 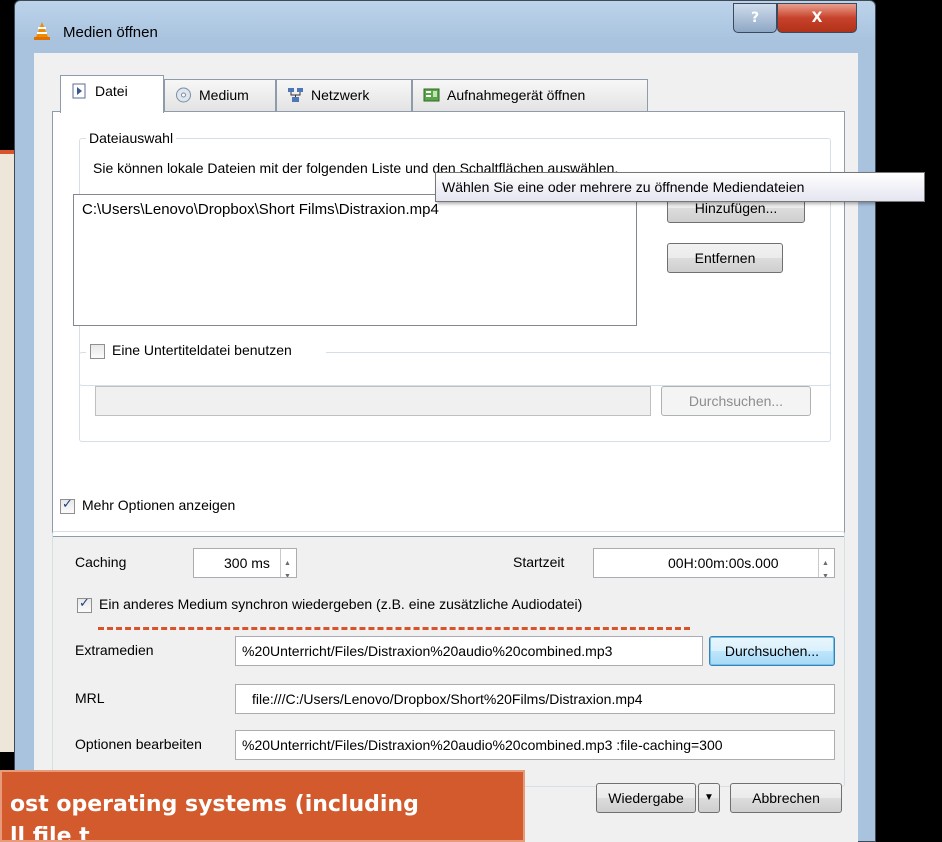 What do you see at coordinates (79, 91) in the screenshot?
I see `file-icon` at bounding box center [79, 91].